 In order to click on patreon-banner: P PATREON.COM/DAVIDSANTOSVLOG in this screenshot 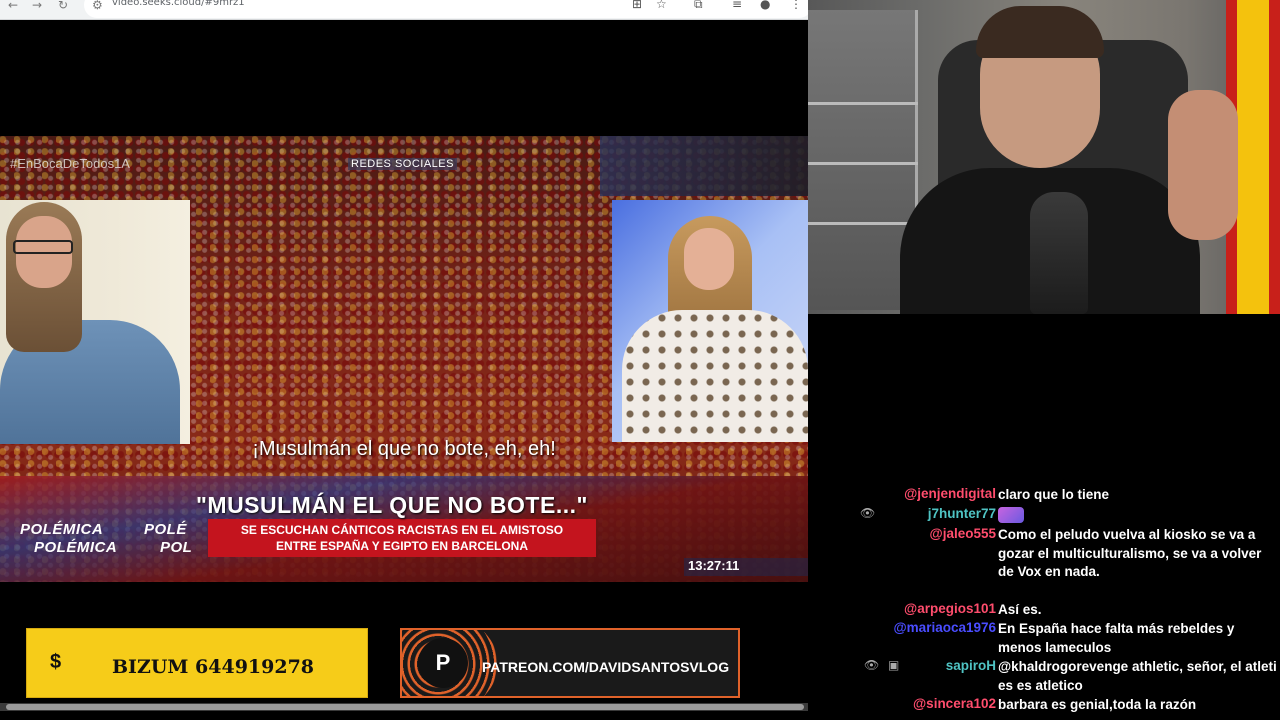, I will do `click(570, 663)`.